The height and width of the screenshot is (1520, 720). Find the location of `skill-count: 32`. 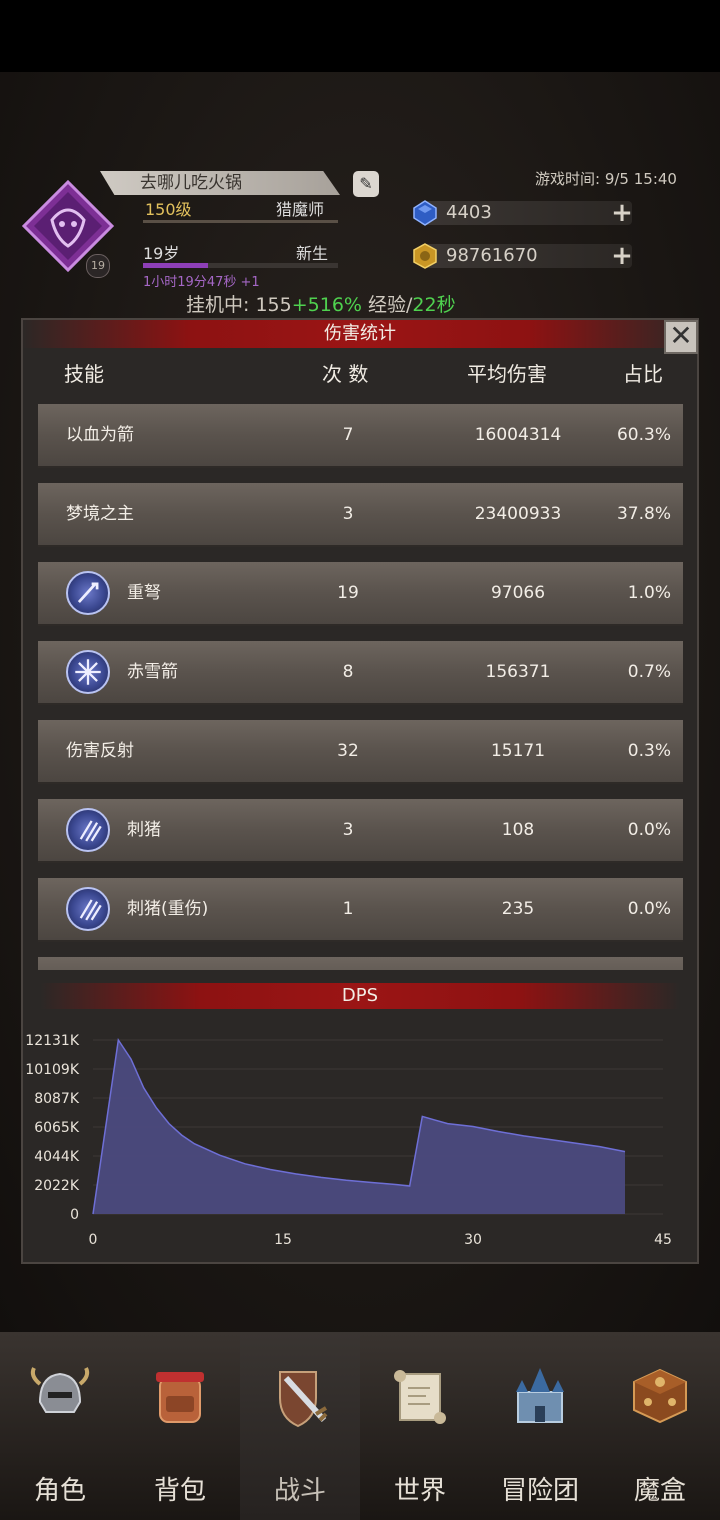

skill-count: 32 is located at coordinates (348, 751).